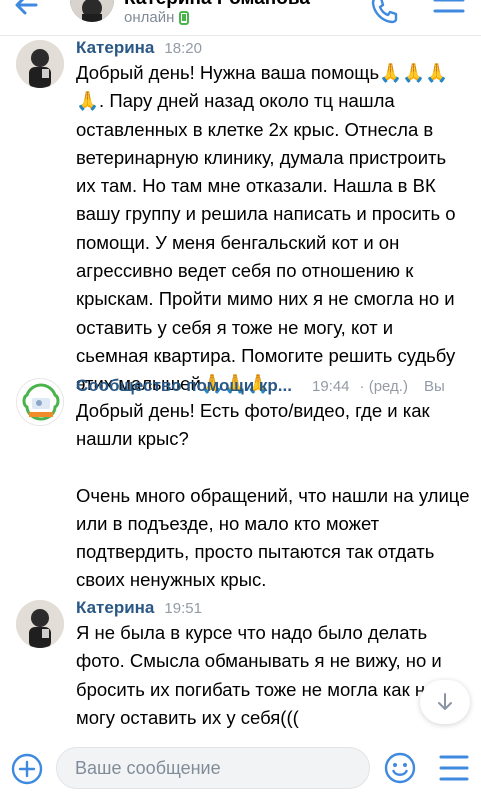  Describe the element at coordinates (183, 48) in the screenshot. I see `message-time: 18:20` at that location.